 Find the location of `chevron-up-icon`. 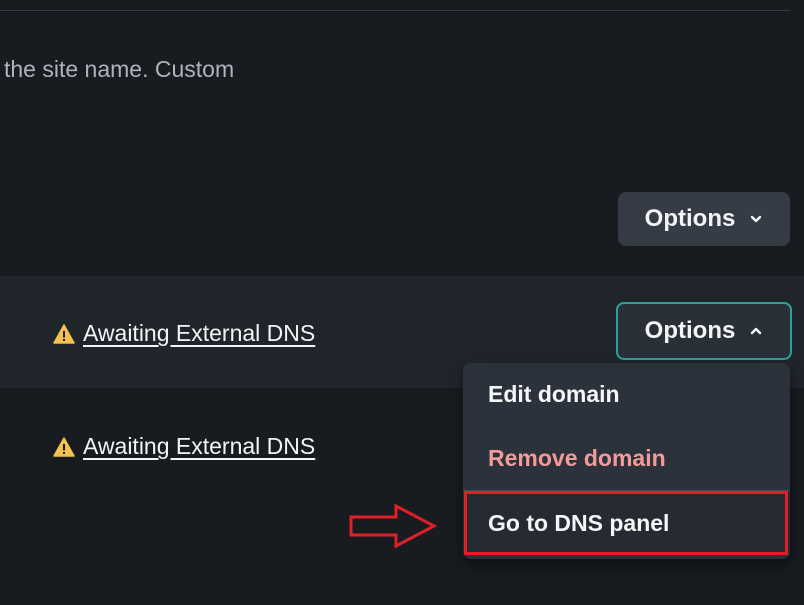

chevron-up-icon is located at coordinates (756, 331).